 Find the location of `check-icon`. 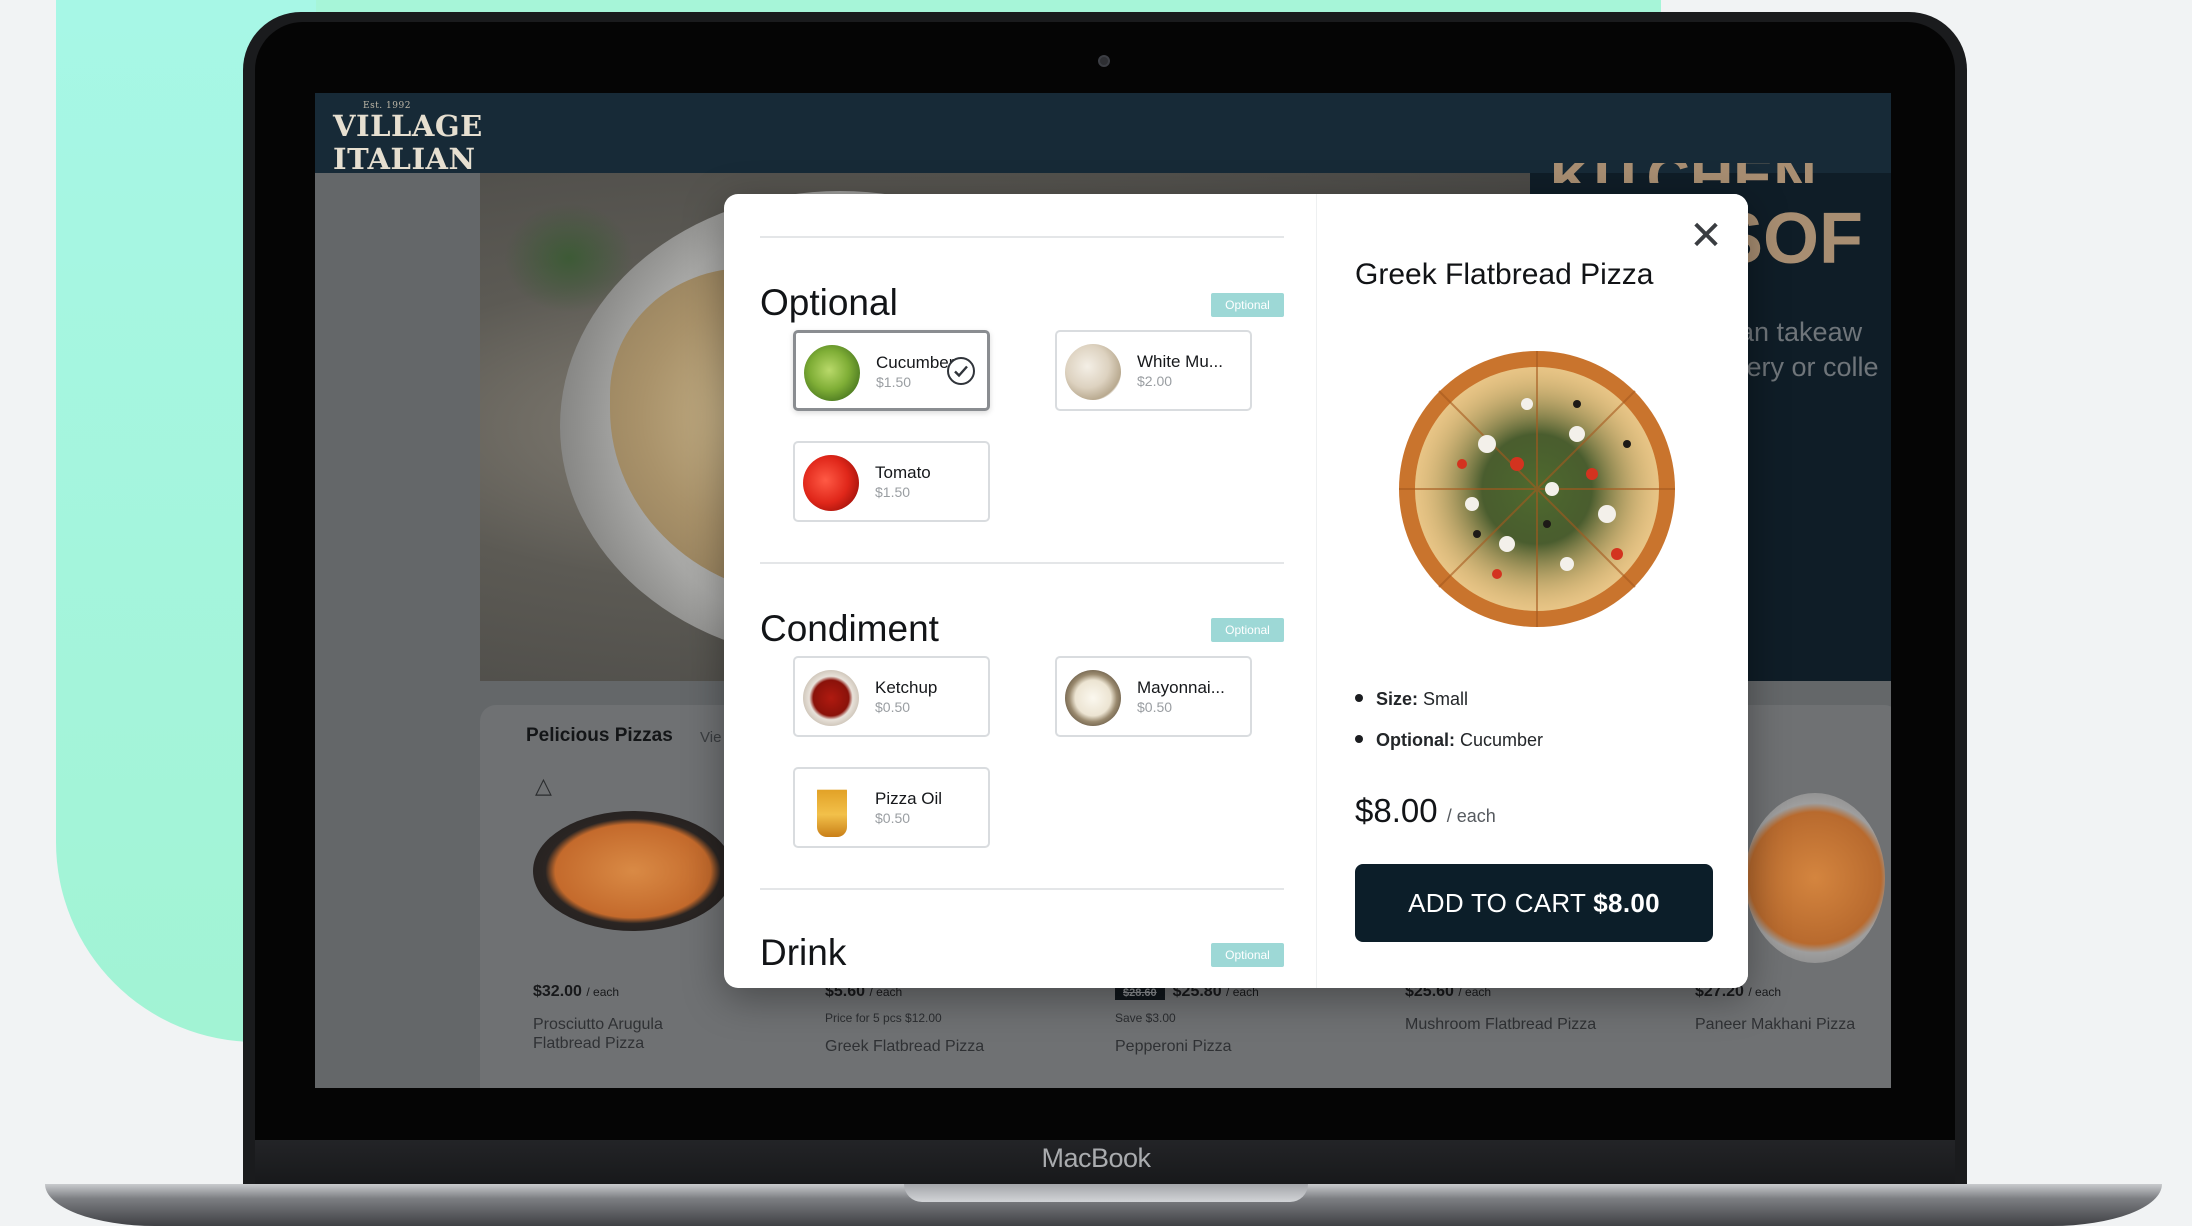

check-icon is located at coordinates (961, 371).